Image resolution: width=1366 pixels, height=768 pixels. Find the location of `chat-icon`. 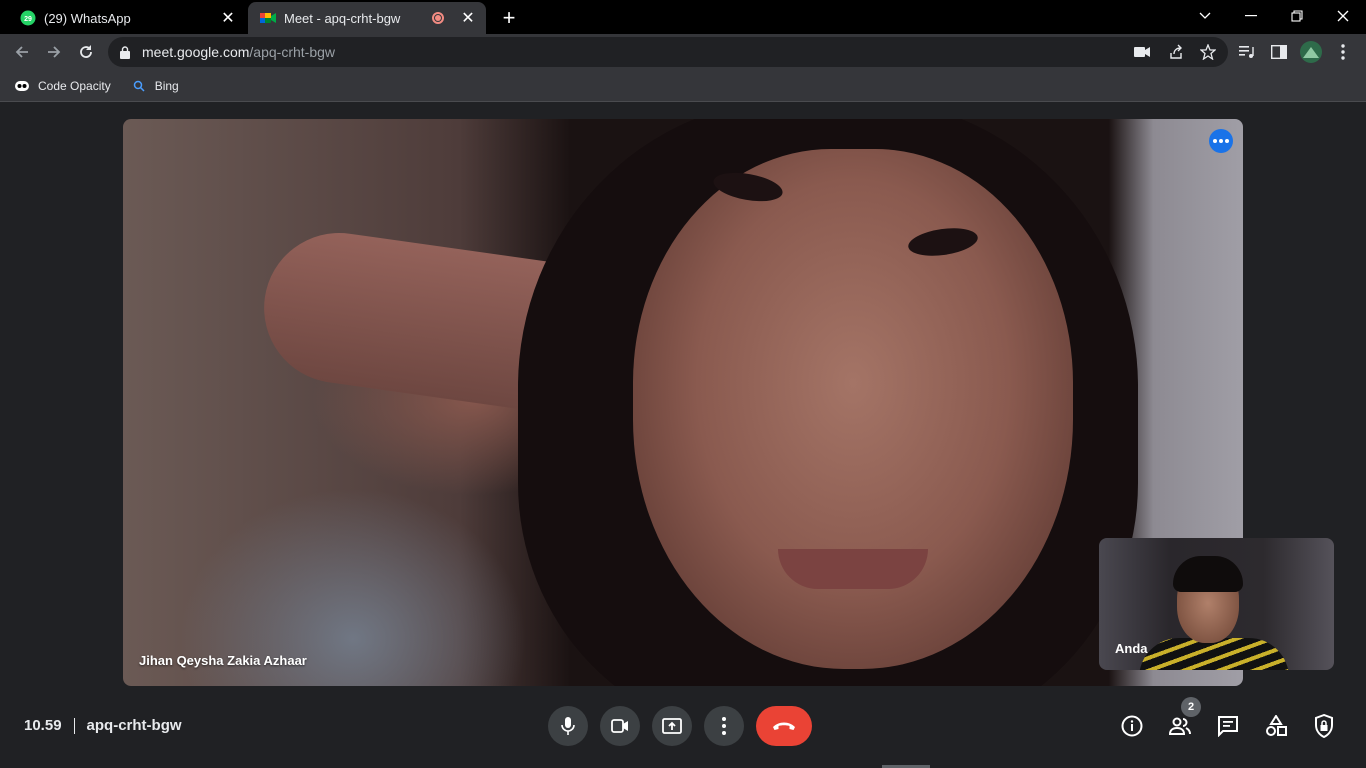

chat-icon is located at coordinates (1228, 726).